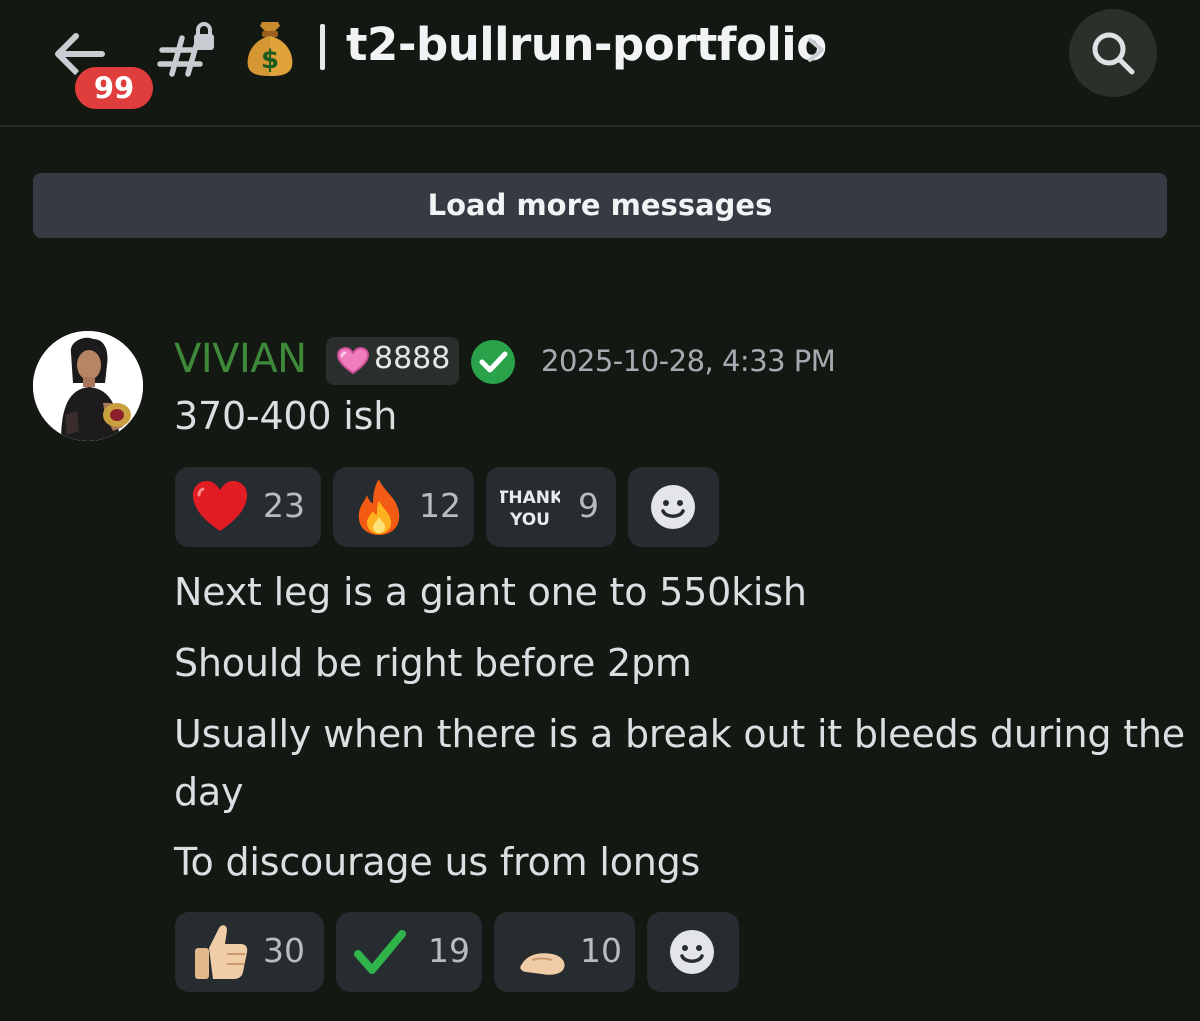 Image resolution: width=1200 pixels, height=1021 pixels. I want to click on server-tag-badge: 8888, so click(392, 361).